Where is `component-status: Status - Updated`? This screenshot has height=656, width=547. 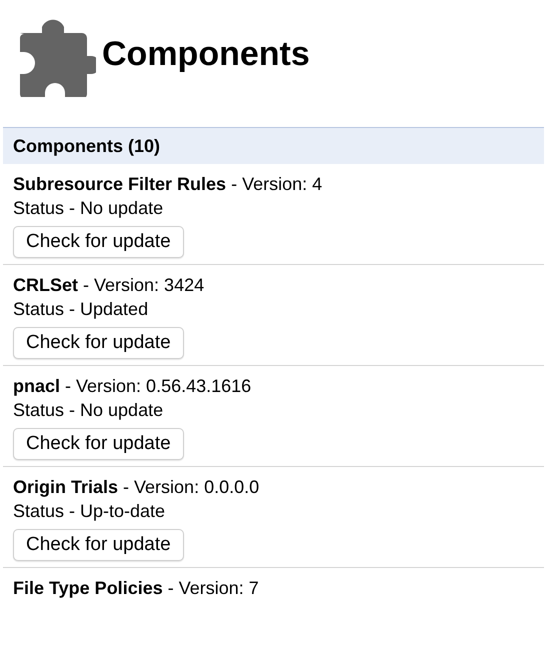 component-status: Status - Updated is located at coordinates (81, 309).